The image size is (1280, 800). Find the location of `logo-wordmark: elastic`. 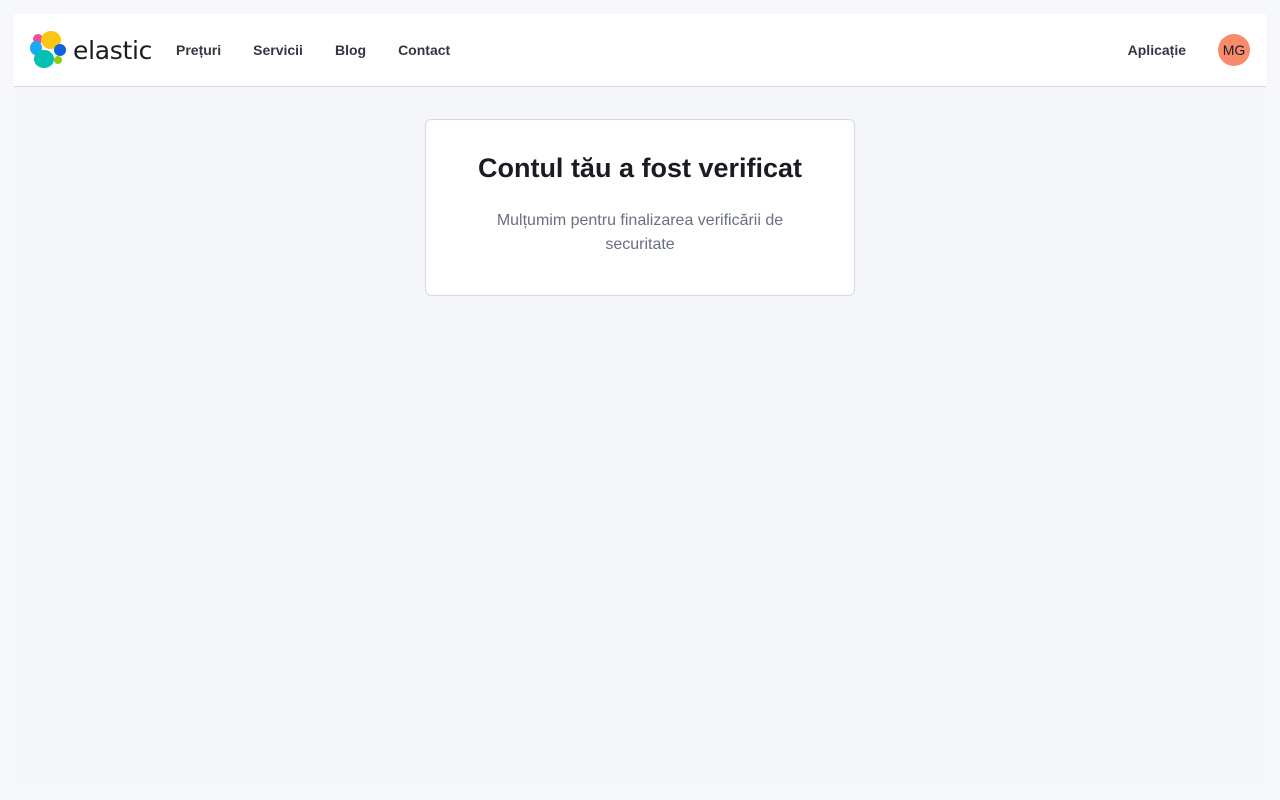

logo-wordmark: elastic is located at coordinates (113, 50).